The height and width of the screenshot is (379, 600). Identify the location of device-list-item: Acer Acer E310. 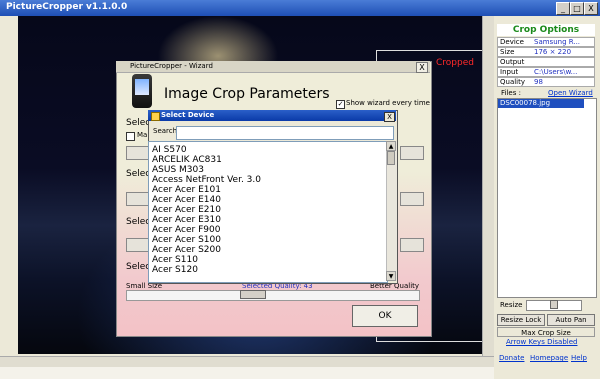
(186, 220).